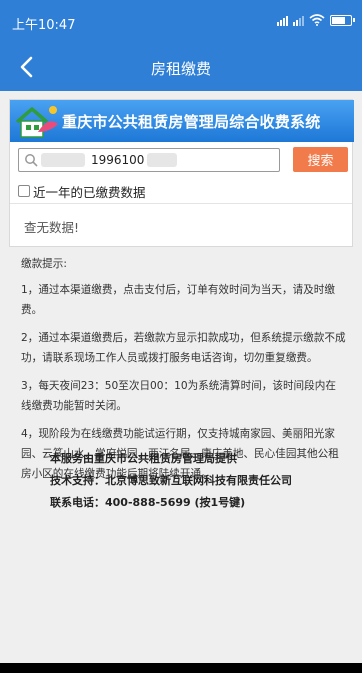  What do you see at coordinates (320, 159) in the screenshot?
I see `search-button: 搜索` at bounding box center [320, 159].